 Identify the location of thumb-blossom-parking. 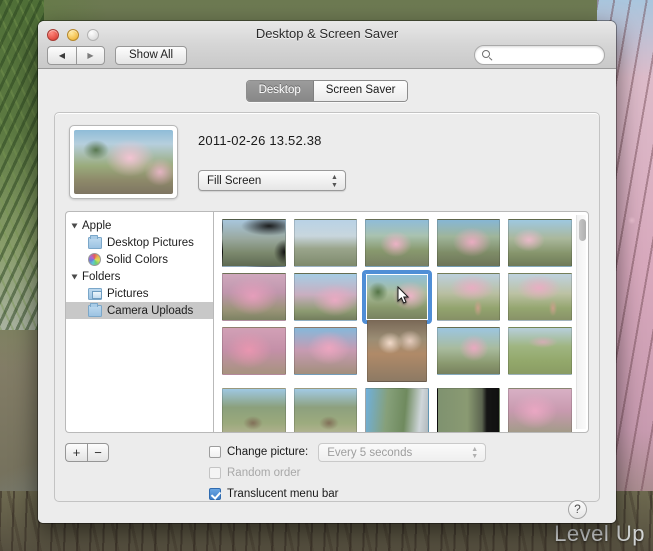
(468, 351).